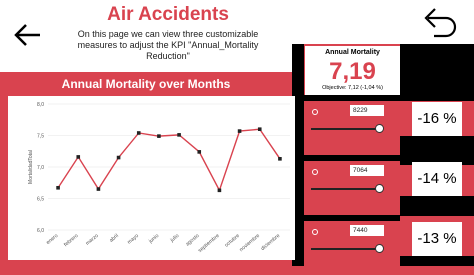  I want to click on slider-card-3: 7440, so click(352, 248).